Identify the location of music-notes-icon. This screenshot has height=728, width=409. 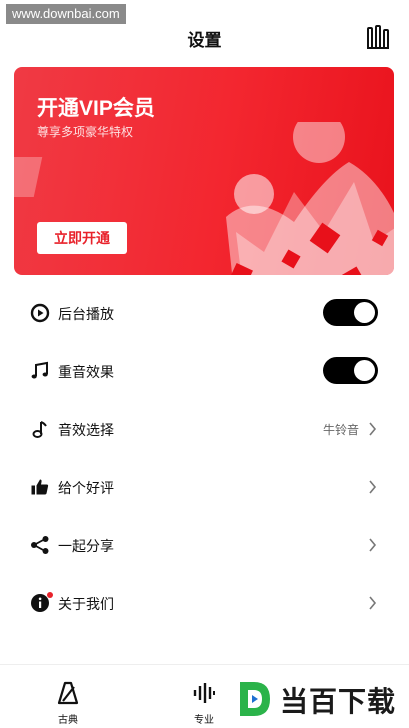
(39, 370).